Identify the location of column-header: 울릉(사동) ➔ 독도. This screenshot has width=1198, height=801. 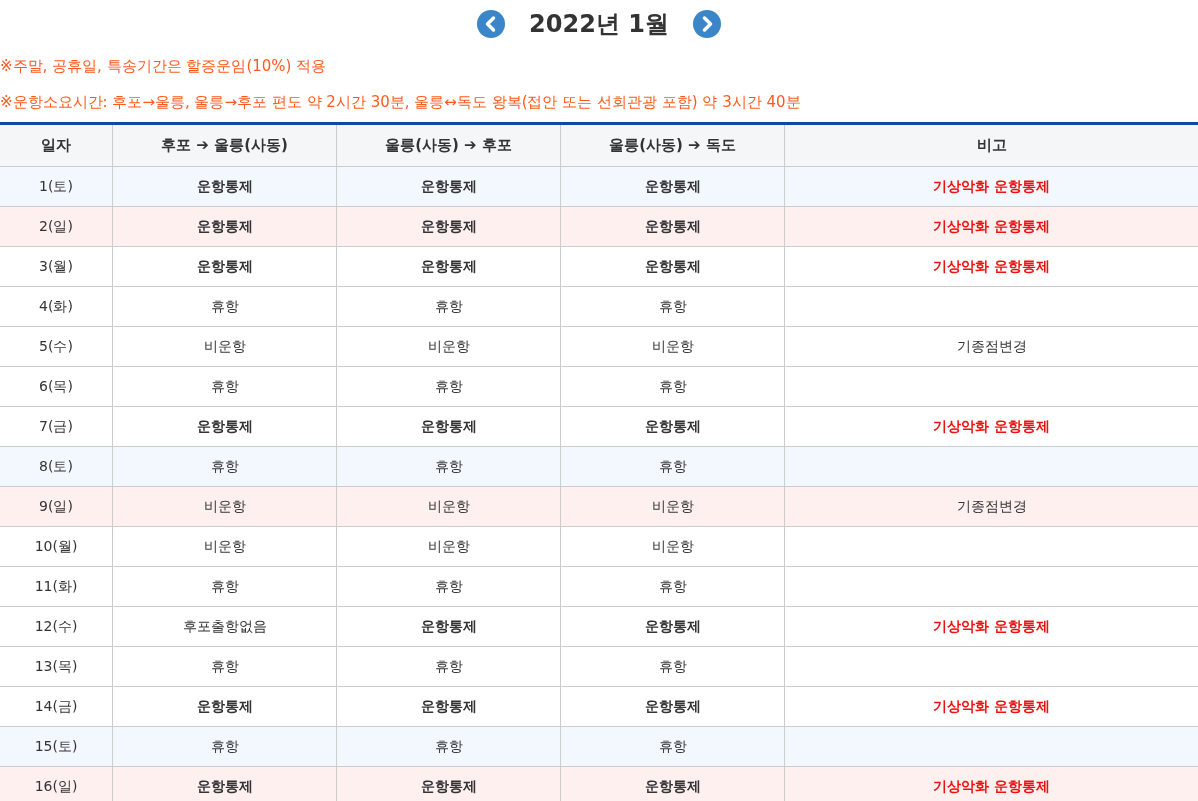
(672, 145).